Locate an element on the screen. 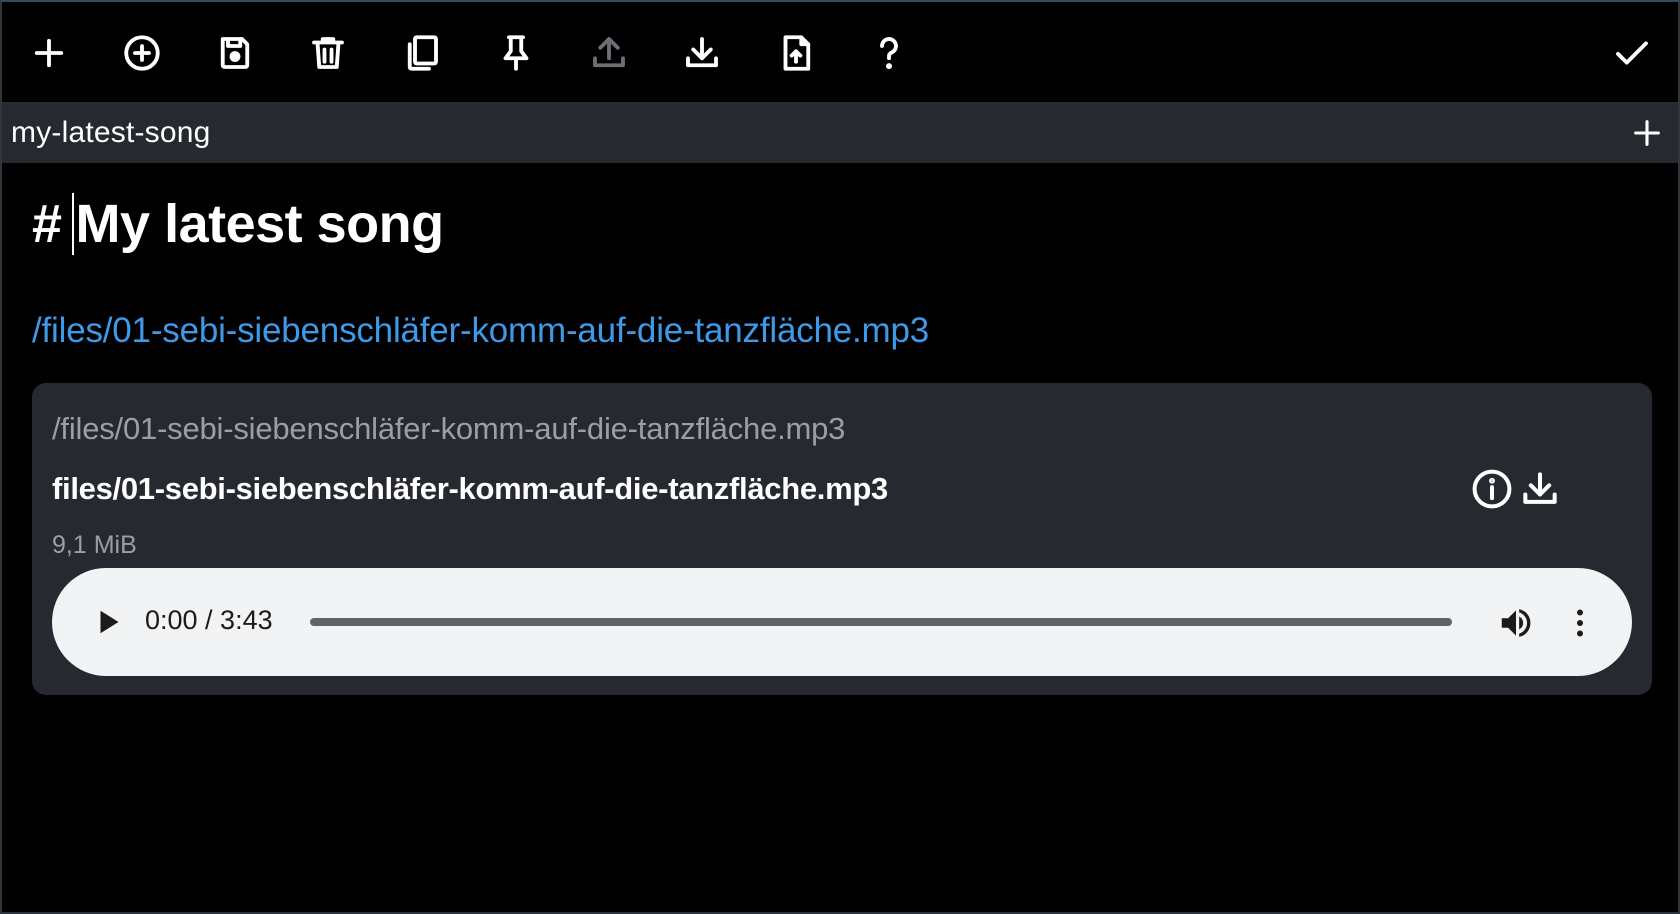 The height and width of the screenshot is (914, 1680). add-tab-button is located at coordinates (1647, 133).